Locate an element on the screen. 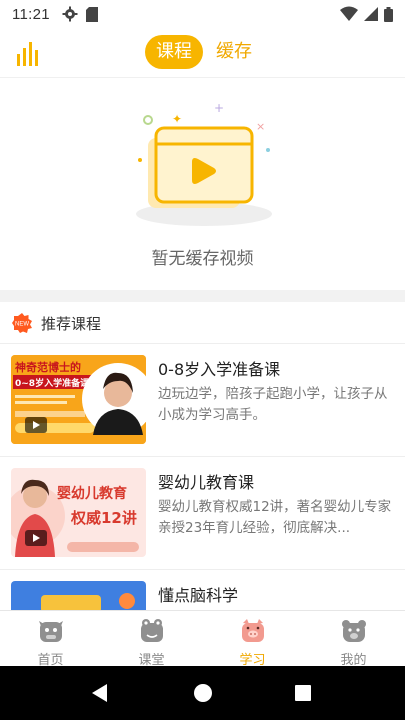 The image size is (405, 720). system-nav-bar is located at coordinates (202, 693).